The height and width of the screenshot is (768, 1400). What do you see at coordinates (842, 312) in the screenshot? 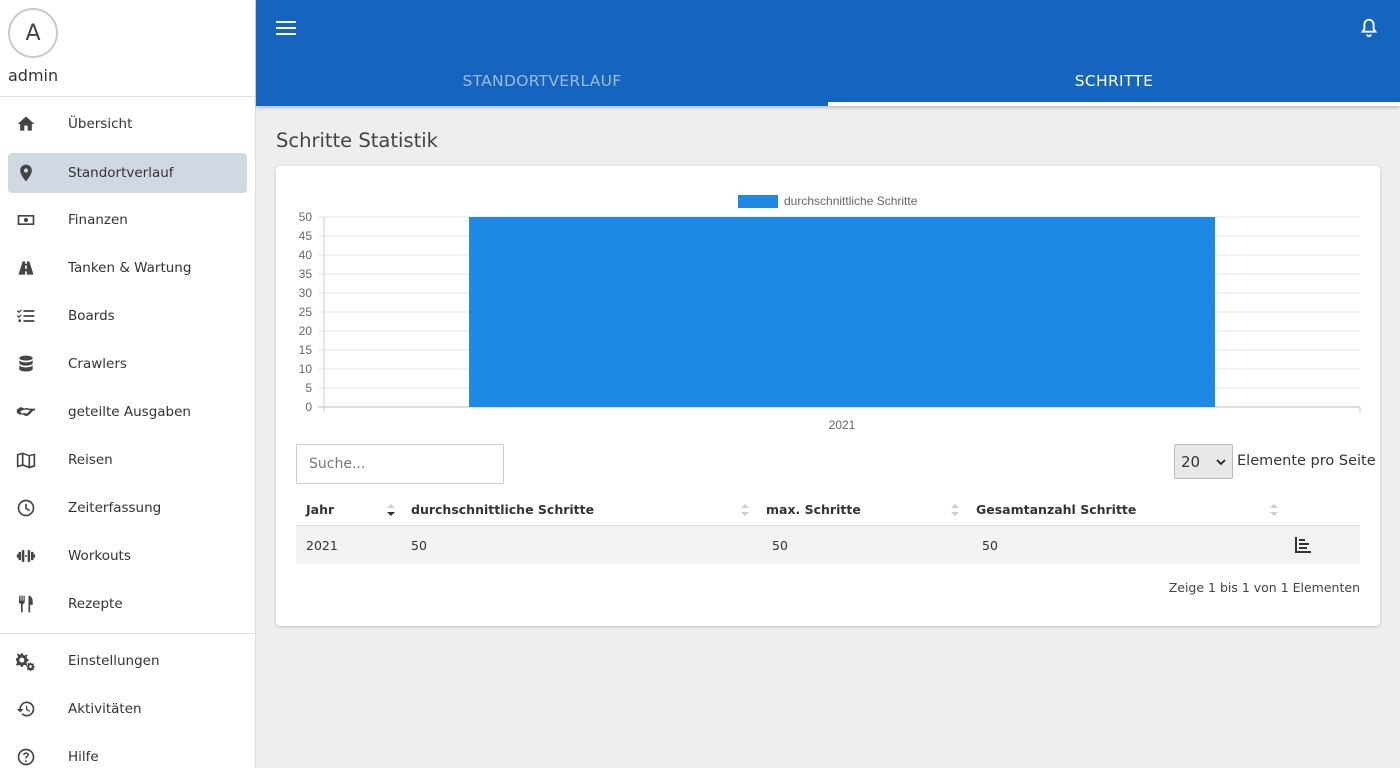
I see `bar-2021` at bounding box center [842, 312].